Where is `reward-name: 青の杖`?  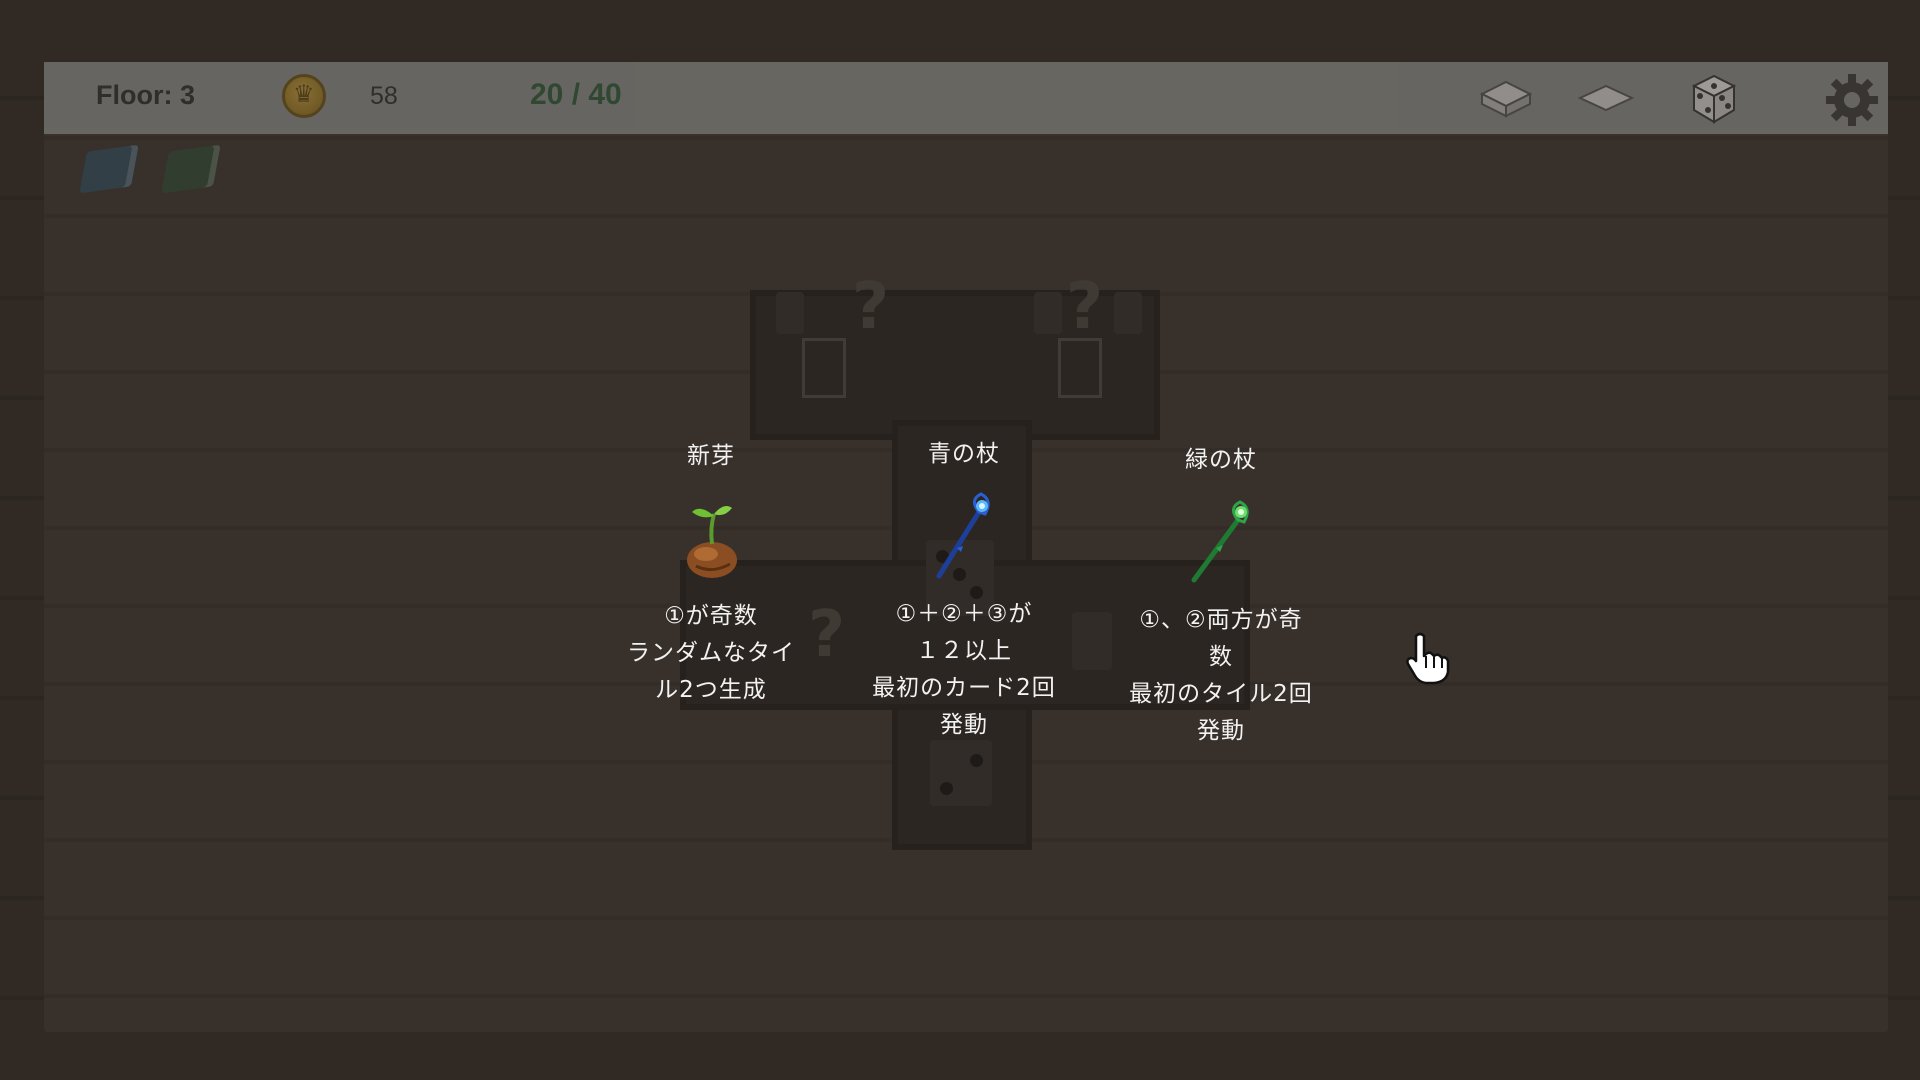
reward-name: 青の杖 is located at coordinates (964, 454).